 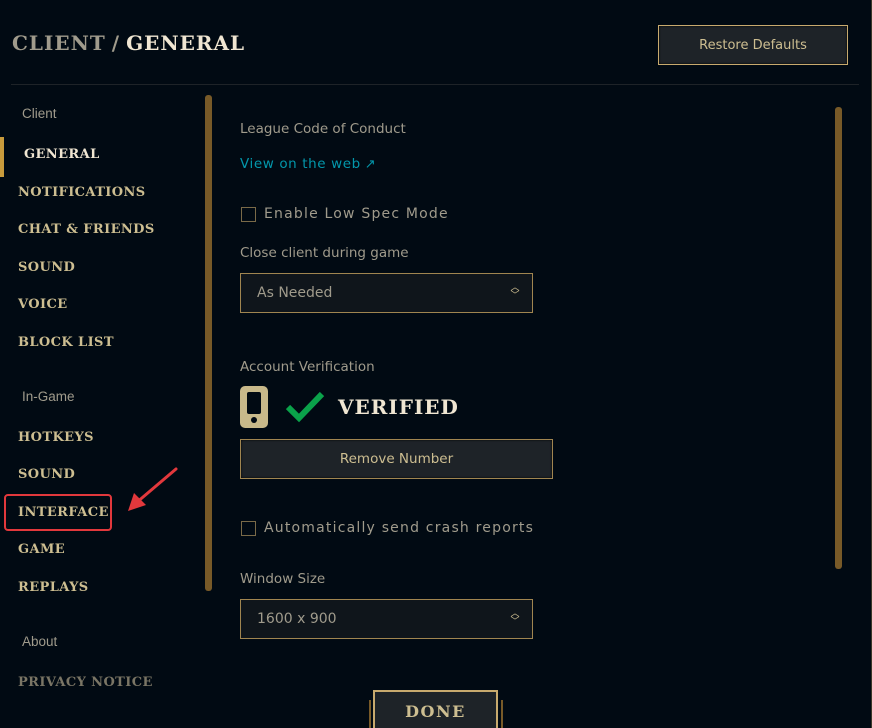 What do you see at coordinates (43, 304) in the screenshot?
I see `sidebar-item-voice: VOICE` at bounding box center [43, 304].